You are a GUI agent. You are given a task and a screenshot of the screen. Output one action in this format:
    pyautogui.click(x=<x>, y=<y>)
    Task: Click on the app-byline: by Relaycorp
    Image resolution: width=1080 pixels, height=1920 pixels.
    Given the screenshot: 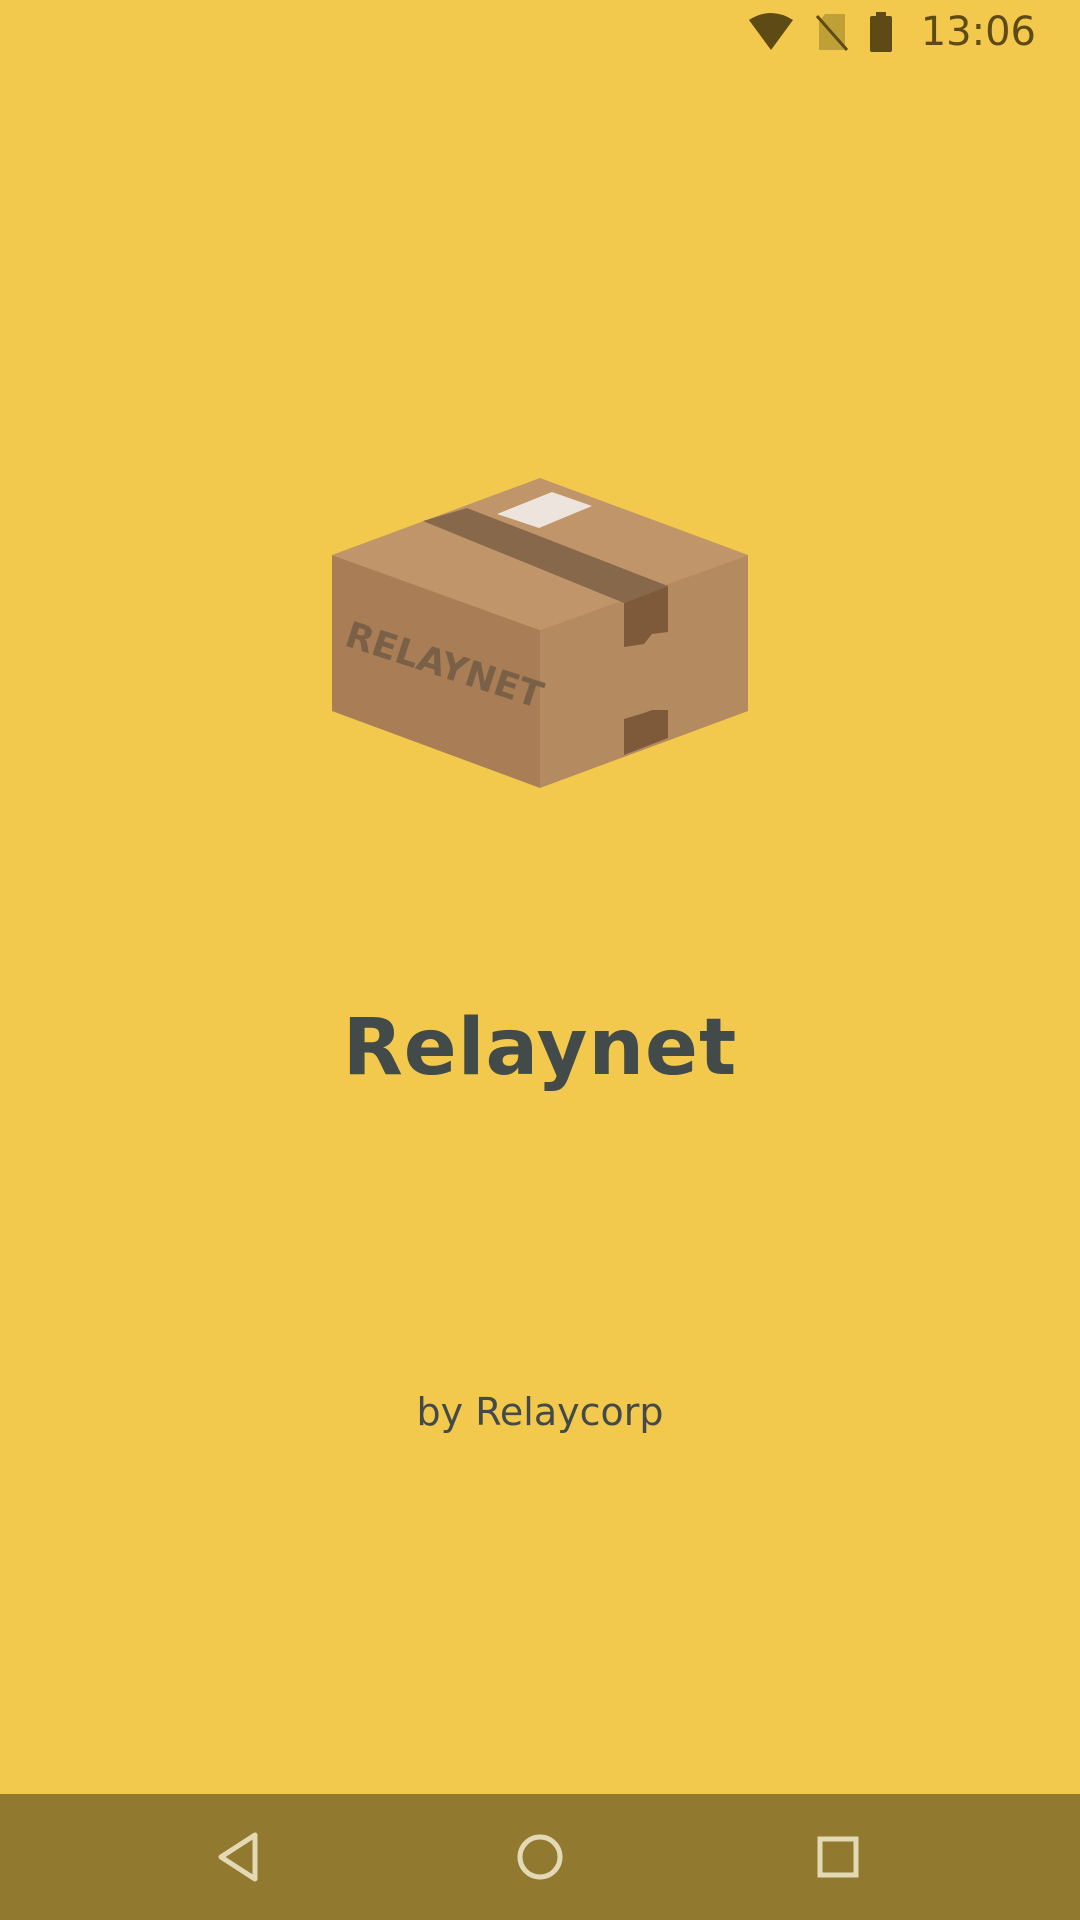 What is the action you would take?
    pyautogui.click(x=540, y=1412)
    